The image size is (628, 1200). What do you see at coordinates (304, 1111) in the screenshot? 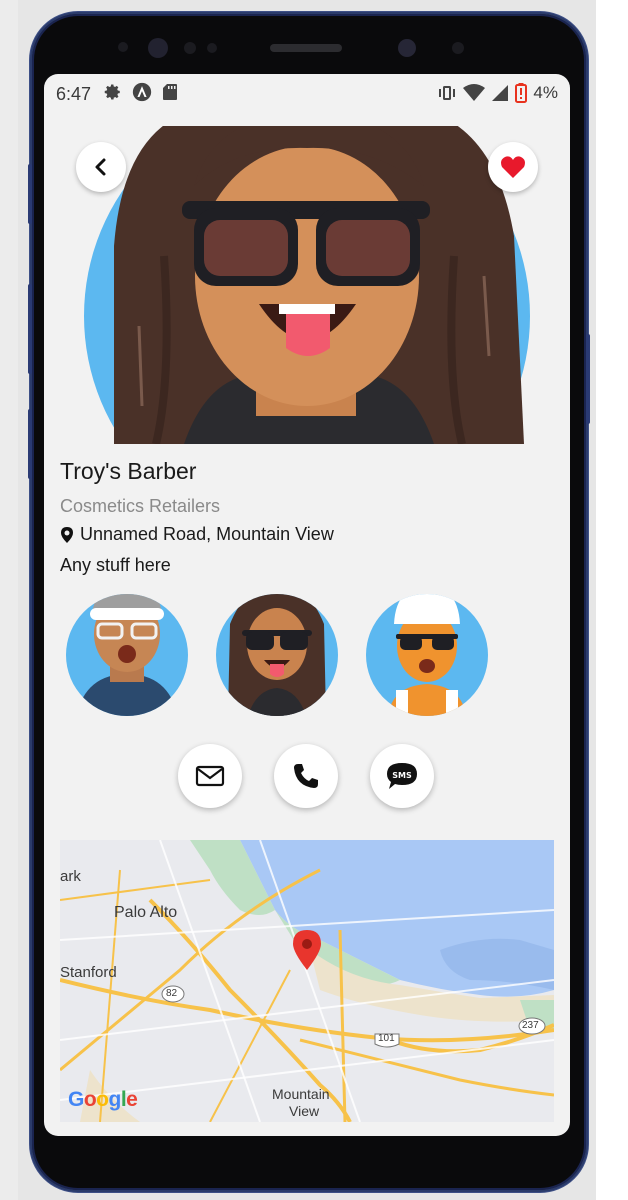
I see `map-label-view: View` at bounding box center [304, 1111].